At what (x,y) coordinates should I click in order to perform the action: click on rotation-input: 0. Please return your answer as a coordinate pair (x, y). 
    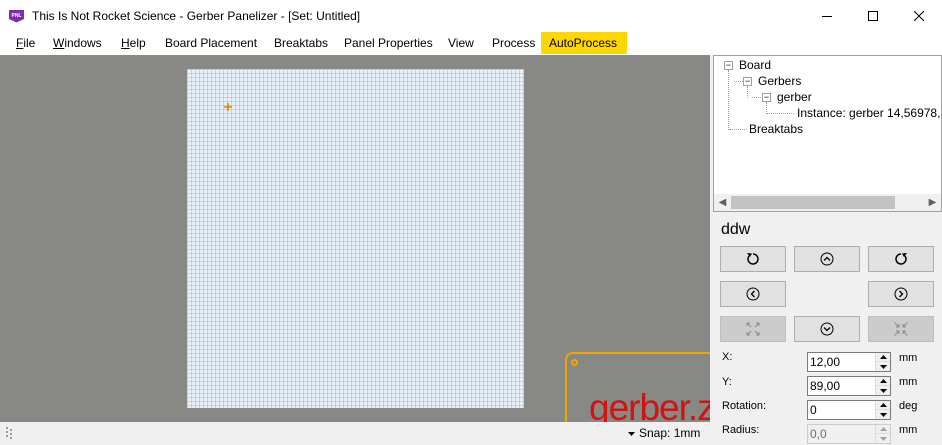
    Looking at the image, I should click on (849, 410).